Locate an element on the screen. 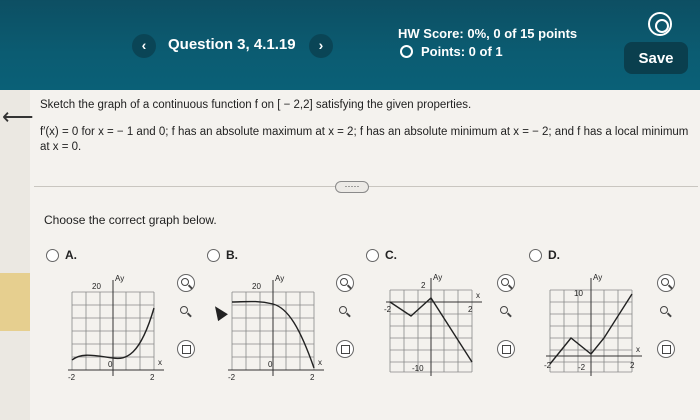 The width and height of the screenshot is (700, 420). option-d-zoom-out-icon is located at coordinates (666, 312).